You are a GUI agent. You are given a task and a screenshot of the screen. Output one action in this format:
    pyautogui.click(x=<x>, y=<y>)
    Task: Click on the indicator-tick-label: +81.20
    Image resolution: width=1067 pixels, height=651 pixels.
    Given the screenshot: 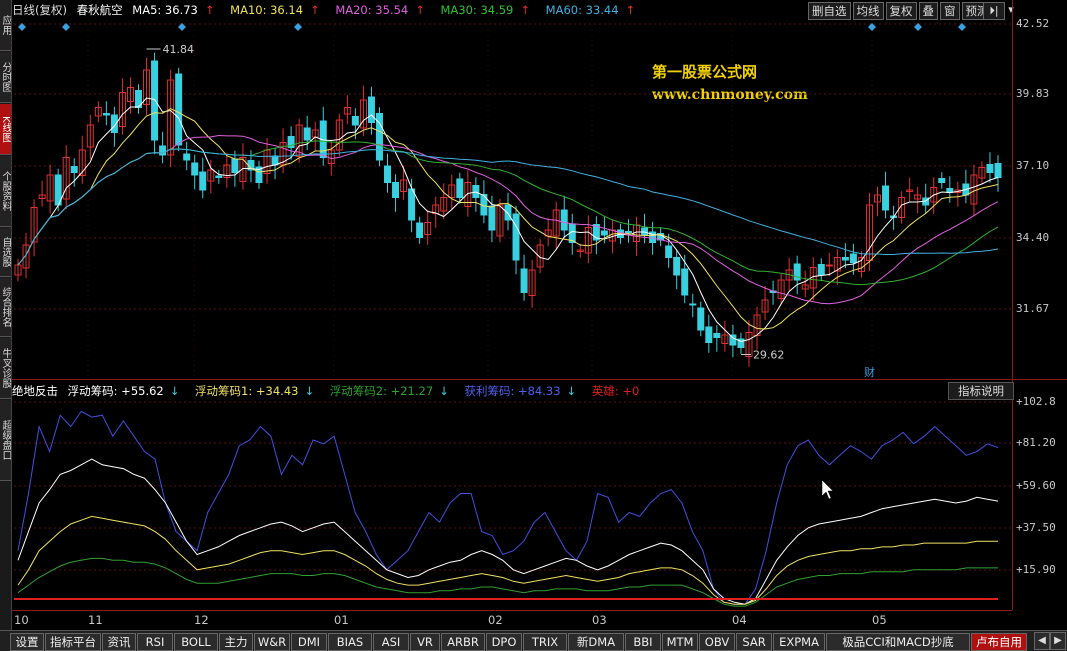 What is the action you would take?
    pyautogui.click(x=1036, y=442)
    